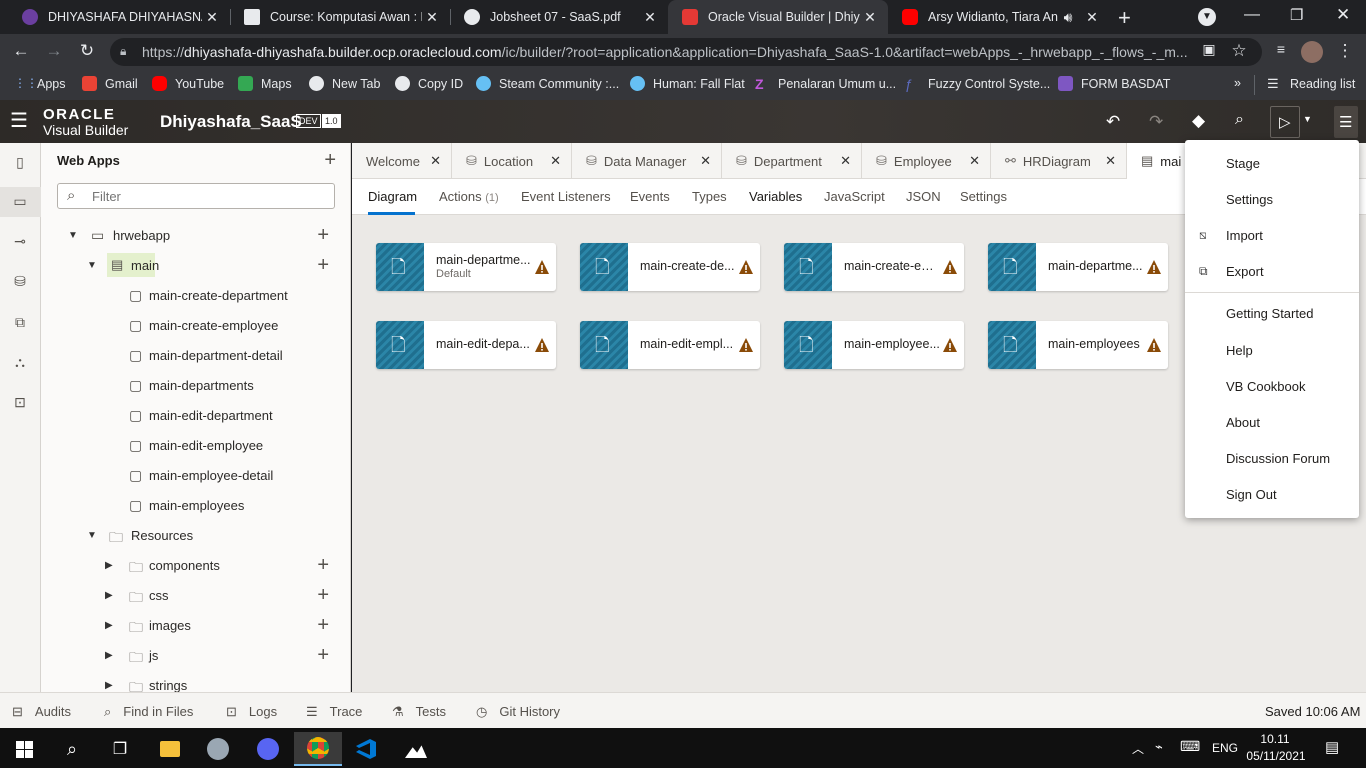 The image size is (1366, 768). I want to click on bookmark-form-basdat: FORM BASDAT, so click(1114, 83).